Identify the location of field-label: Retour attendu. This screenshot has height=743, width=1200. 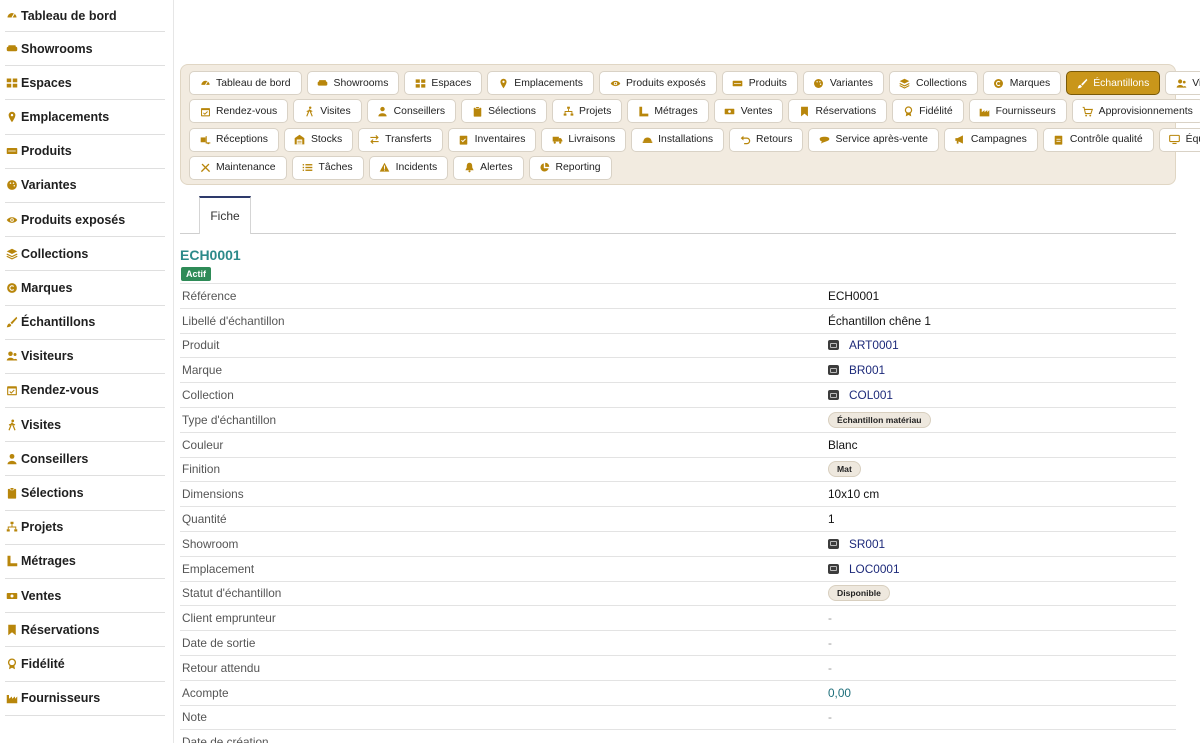
(221, 667).